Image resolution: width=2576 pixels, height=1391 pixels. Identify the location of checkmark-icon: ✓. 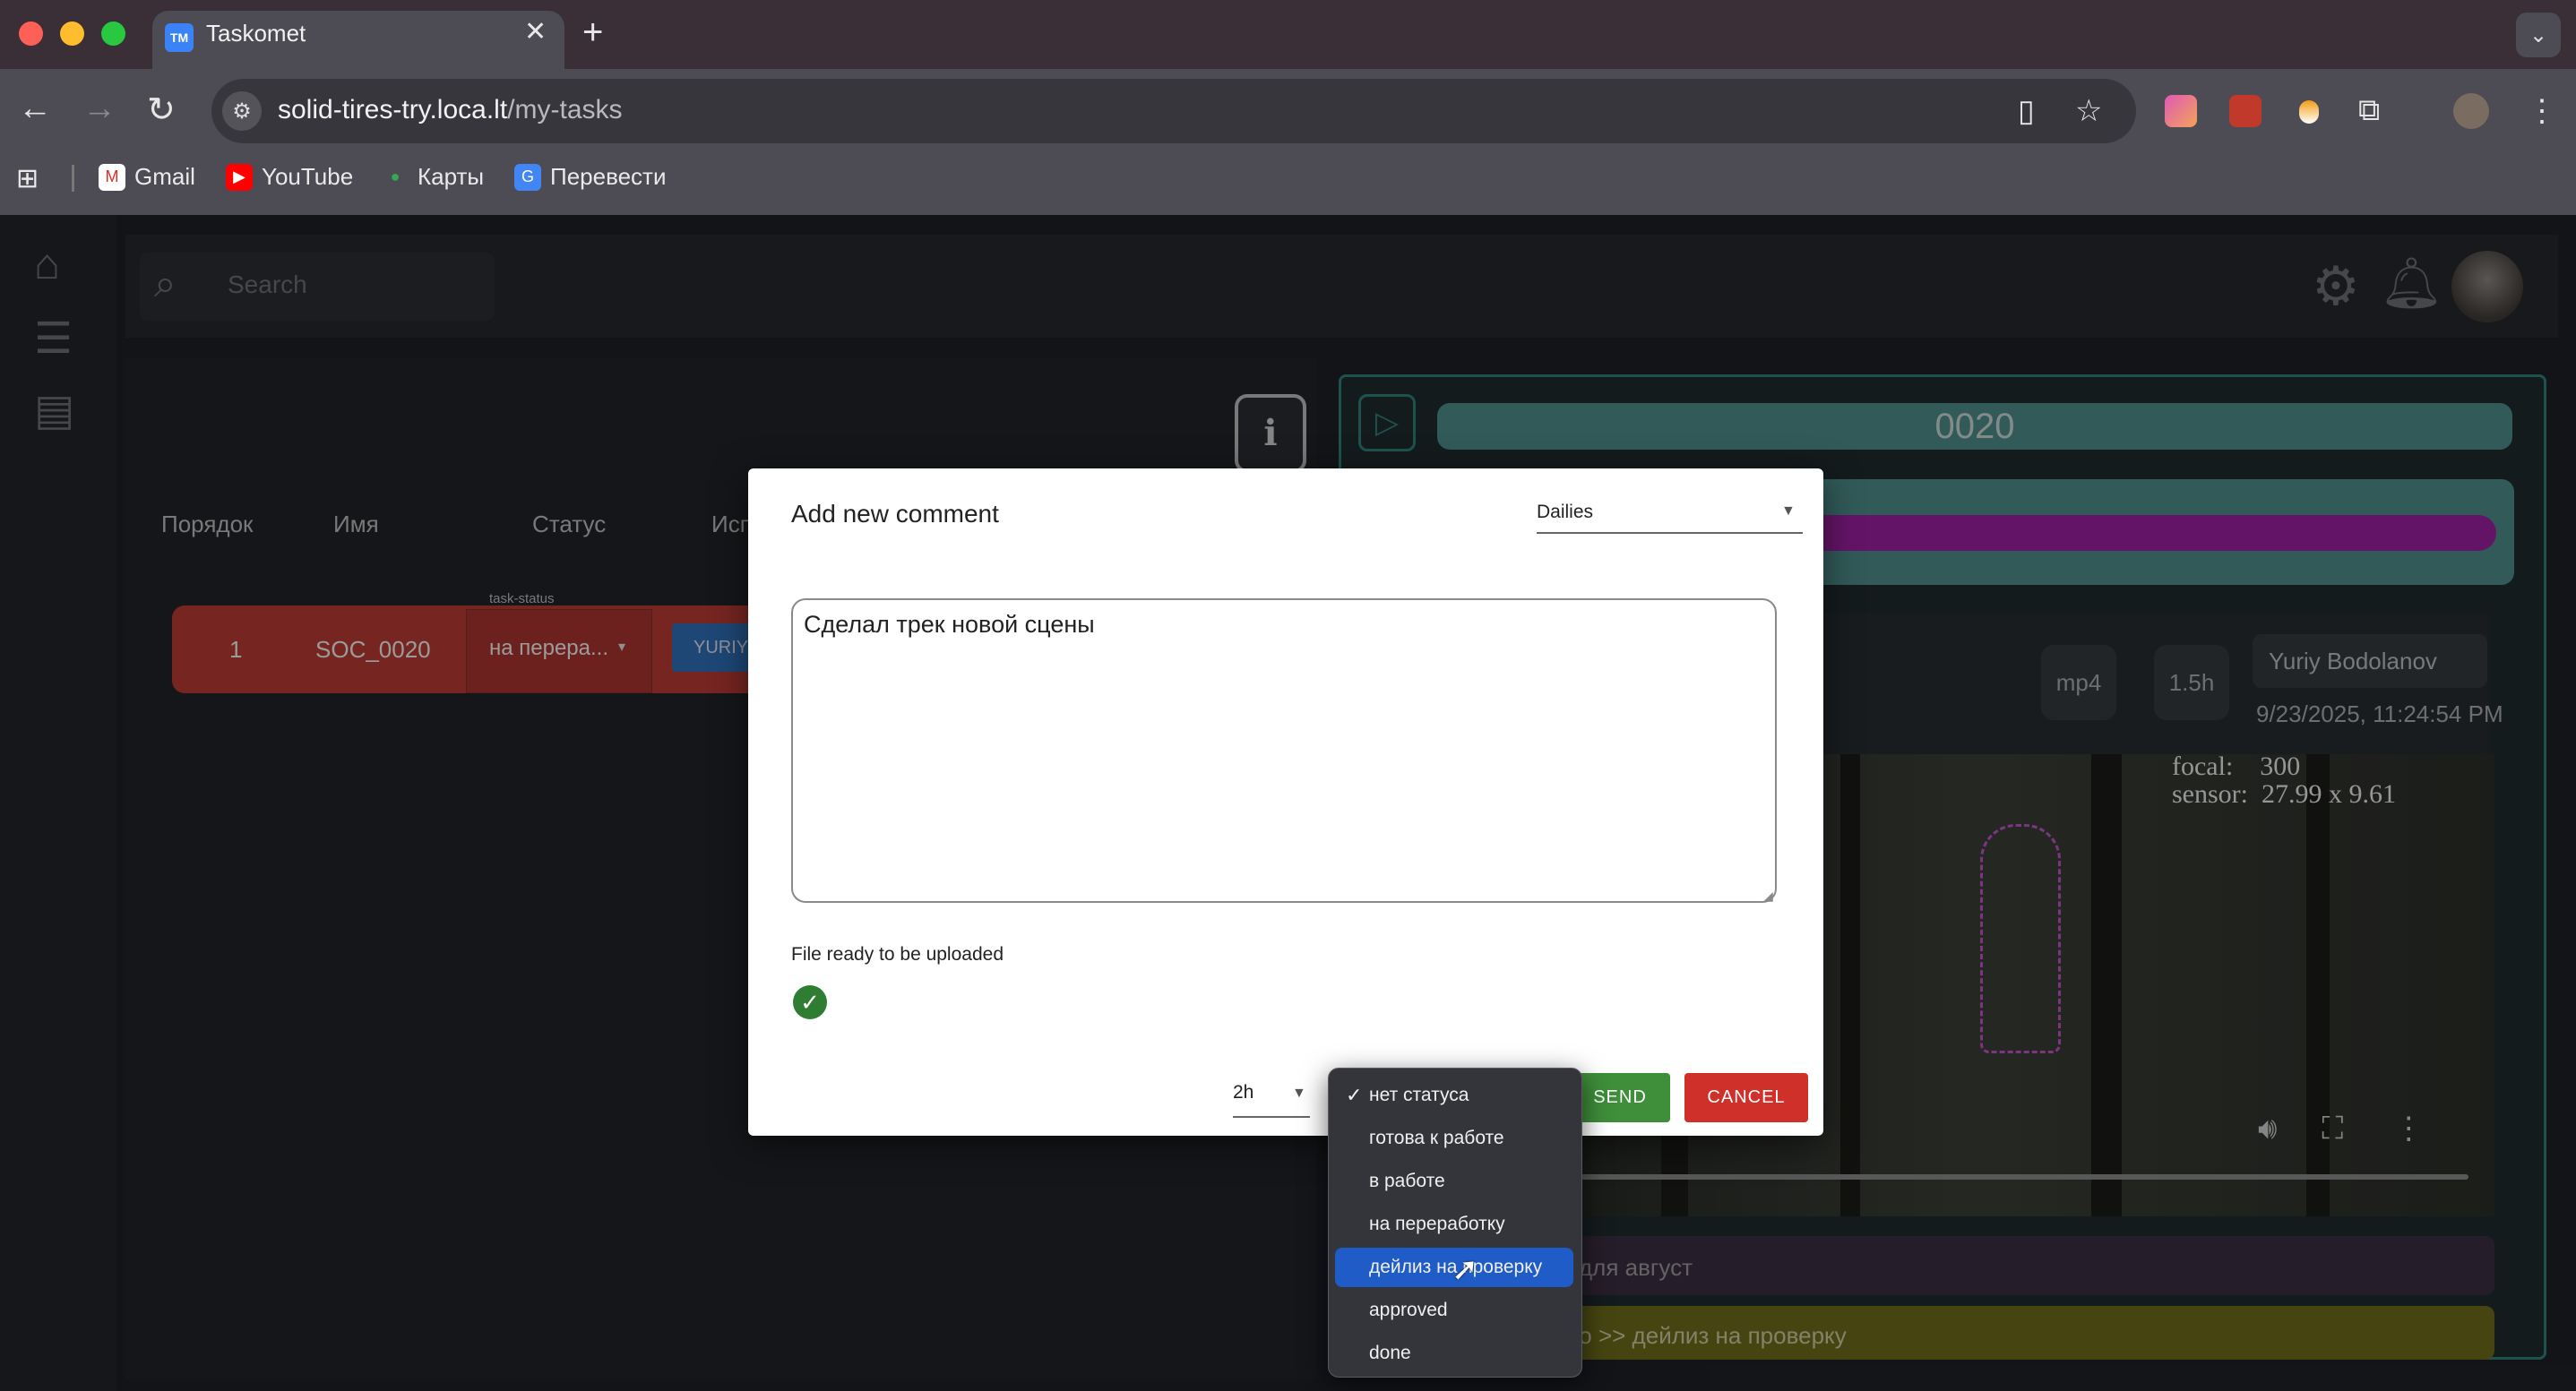
(1354, 1095).